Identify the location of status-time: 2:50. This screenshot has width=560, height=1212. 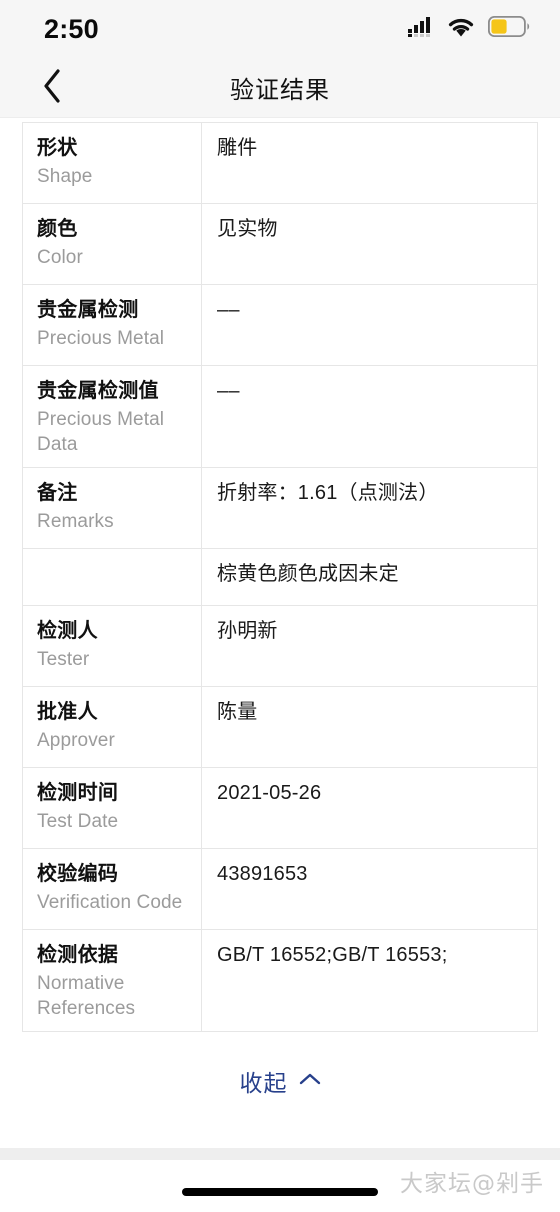
(71, 28).